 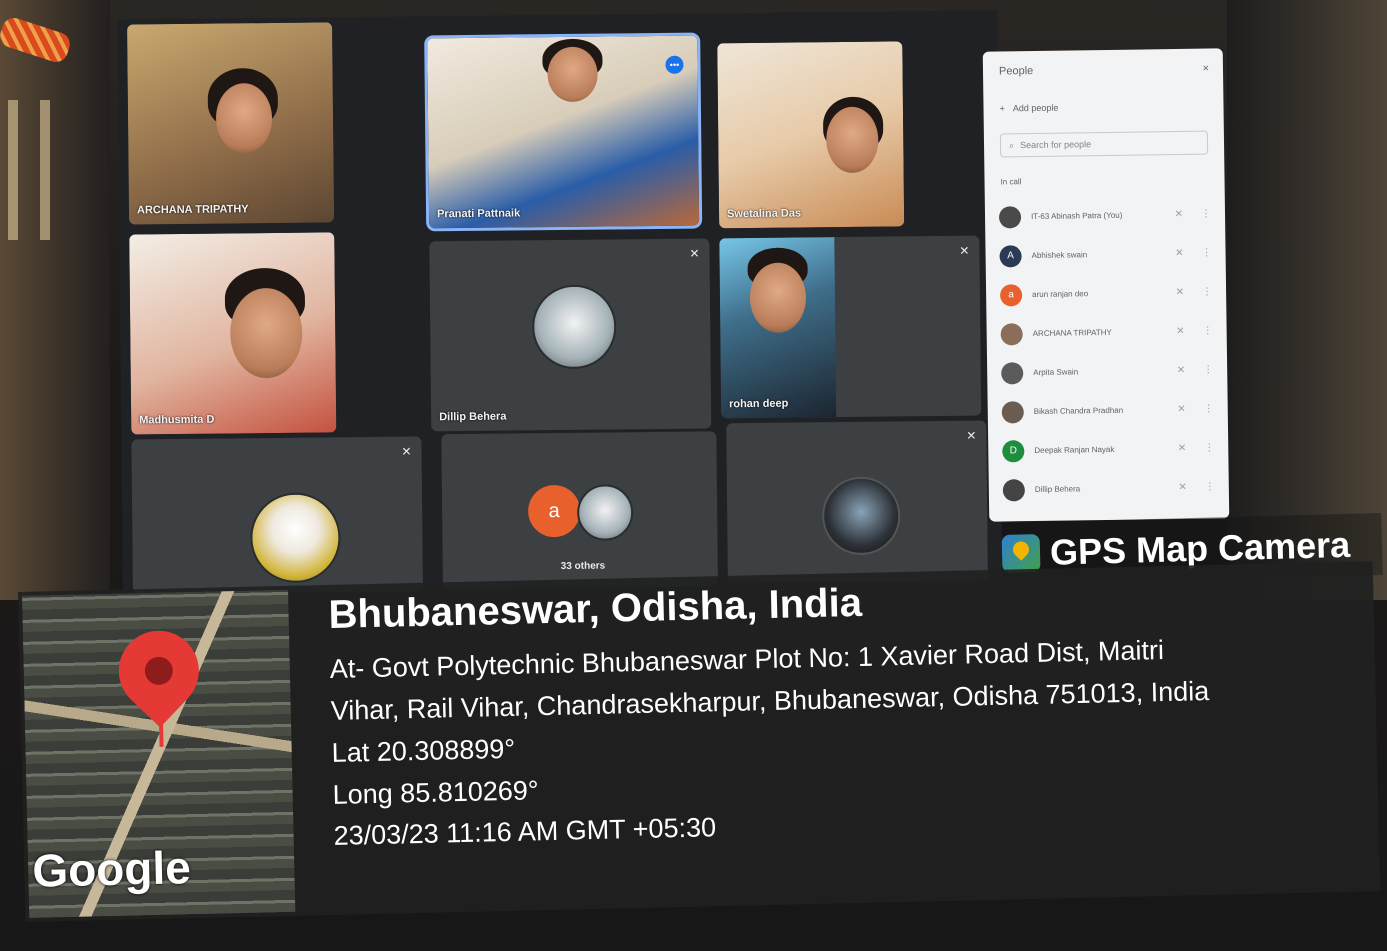 What do you see at coordinates (674, 64) in the screenshot?
I see `more-options-icon: •••` at bounding box center [674, 64].